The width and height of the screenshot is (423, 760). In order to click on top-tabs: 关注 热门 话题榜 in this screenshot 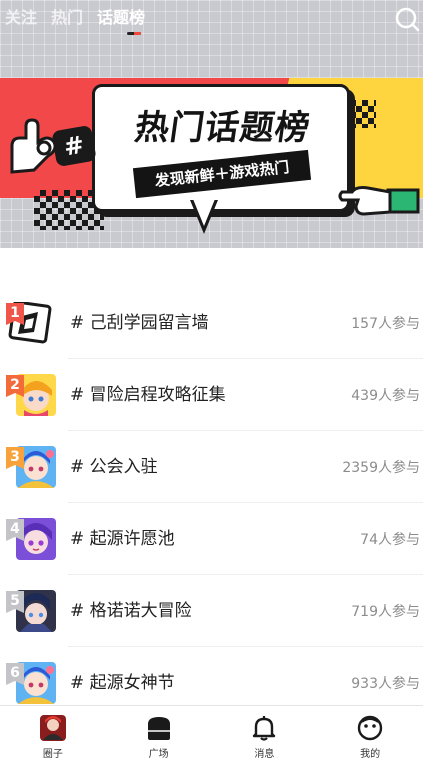, I will do `click(75, 19)`.